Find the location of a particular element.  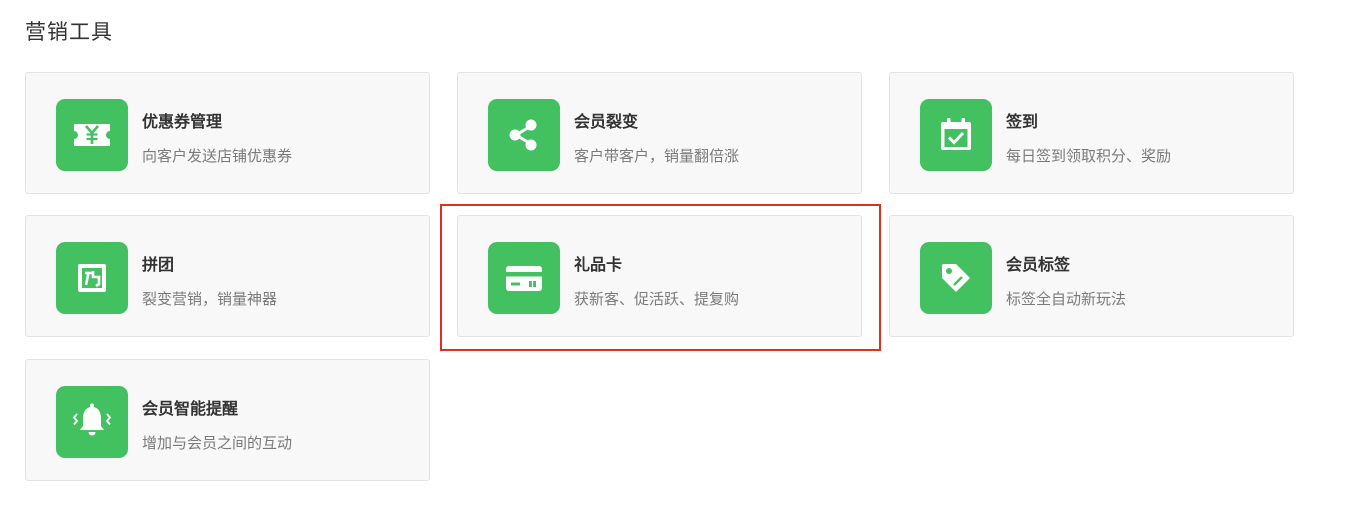

tool-card-group-buy: 拼团 裂变营销，销量神器 is located at coordinates (227, 276).